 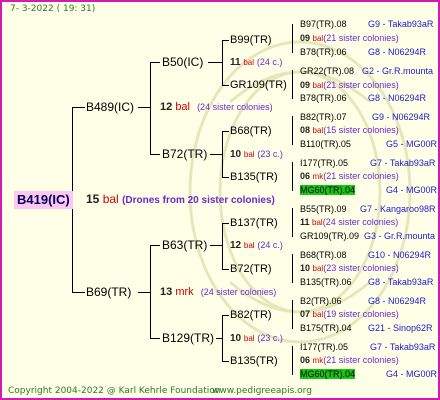 I want to click on gen2-queen: B63(TR), so click(x=184, y=245).